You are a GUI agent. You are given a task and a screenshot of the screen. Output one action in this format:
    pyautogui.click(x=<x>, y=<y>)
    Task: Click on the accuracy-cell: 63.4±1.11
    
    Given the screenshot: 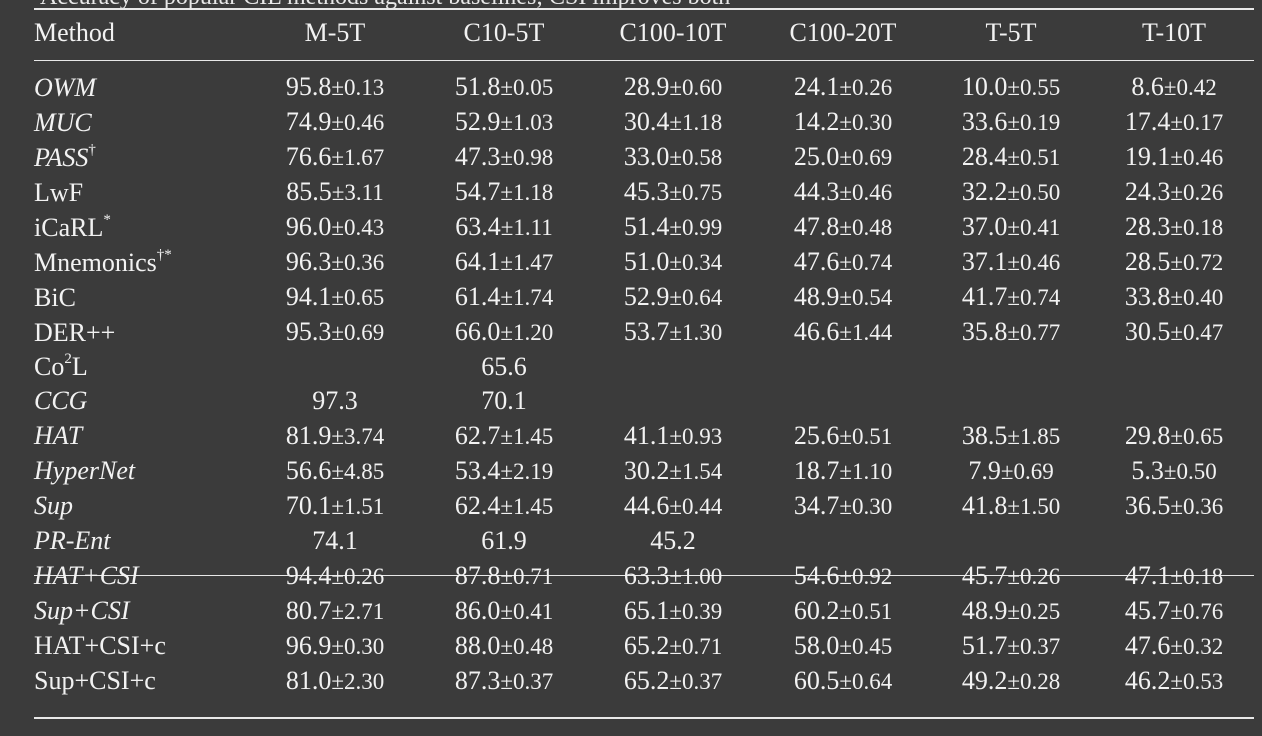 What is the action you would take?
    pyautogui.click(x=504, y=227)
    